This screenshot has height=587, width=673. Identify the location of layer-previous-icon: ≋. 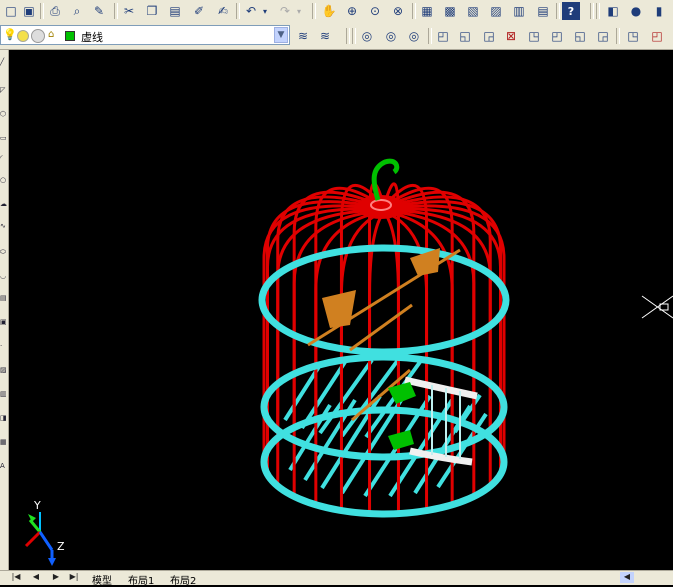
(303, 36).